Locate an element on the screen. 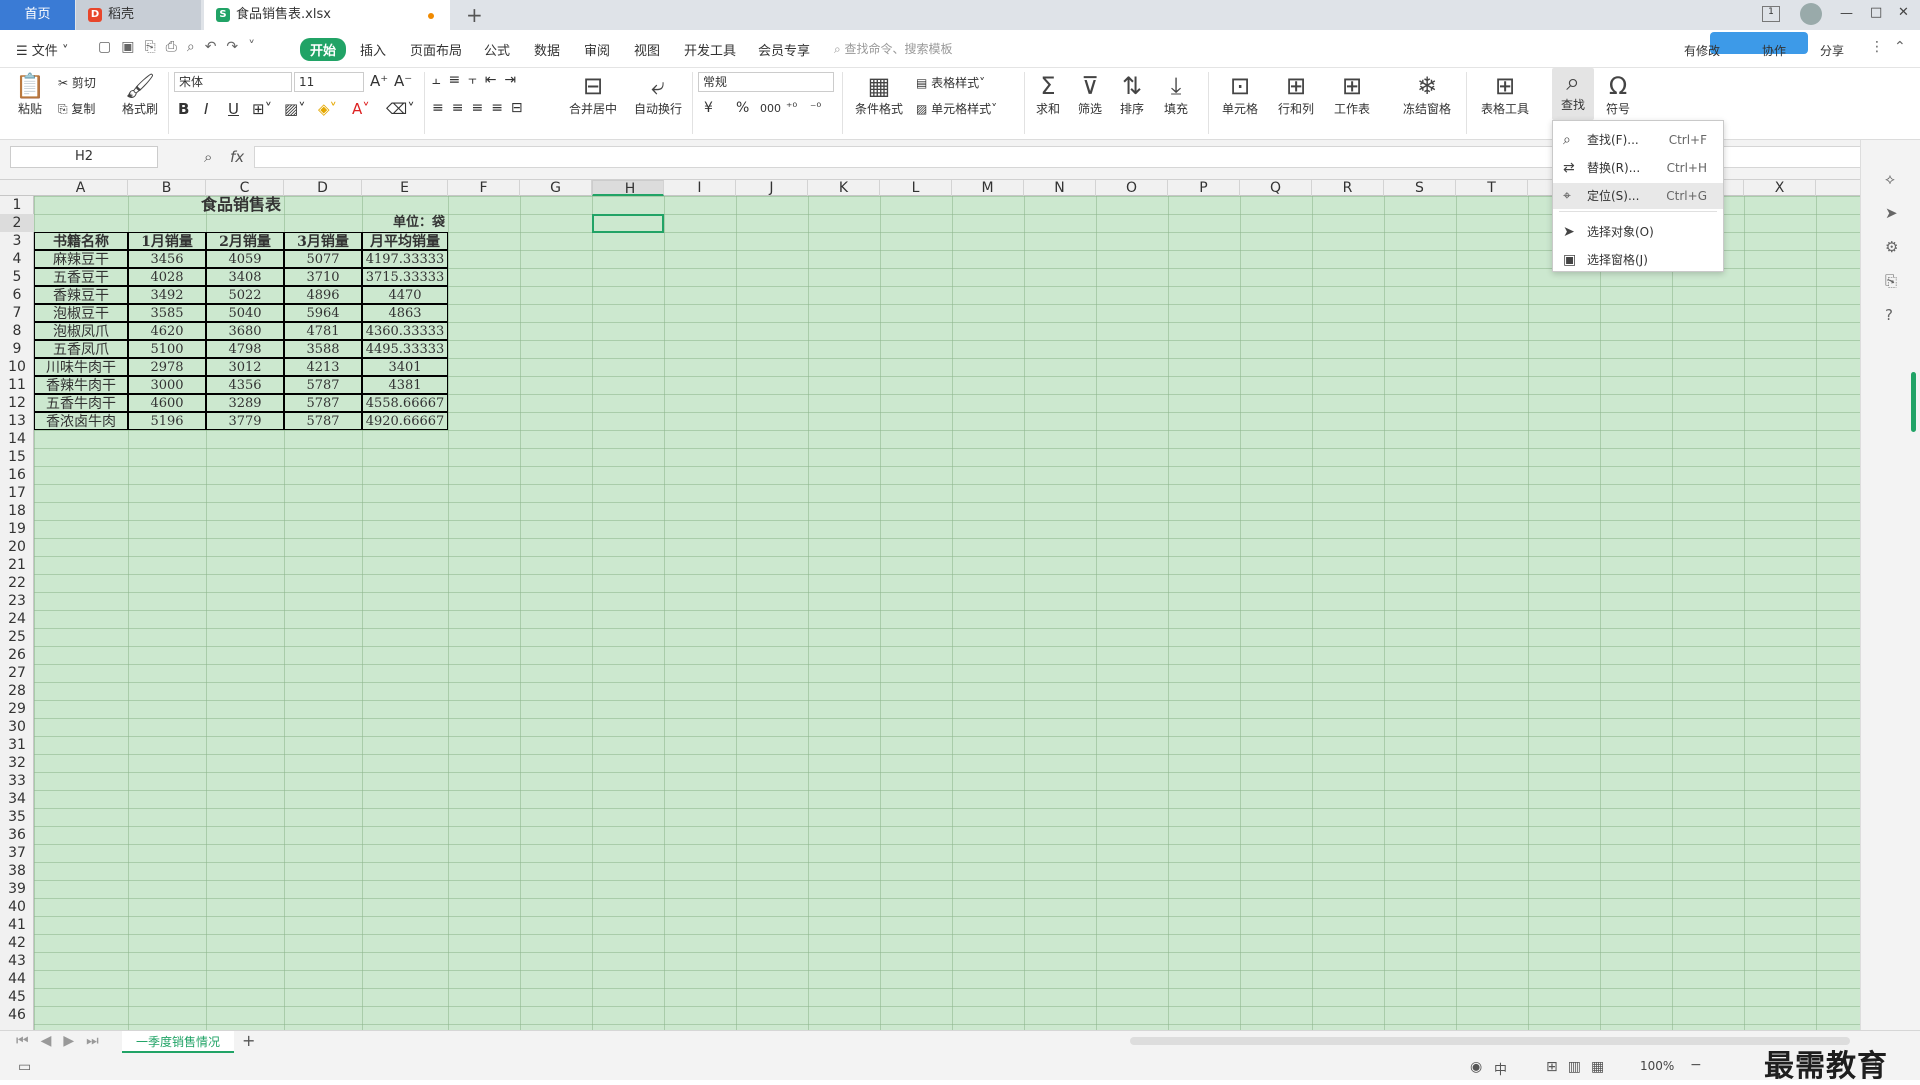 The width and height of the screenshot is (1920, 1085). number-format-select: 常规 is located at coordinates (766, 82).